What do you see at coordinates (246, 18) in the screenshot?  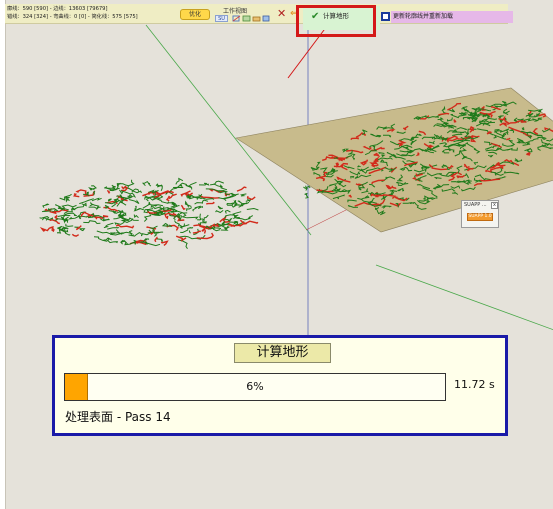 I see `view-top-icon` at bounding box center [246, 18].